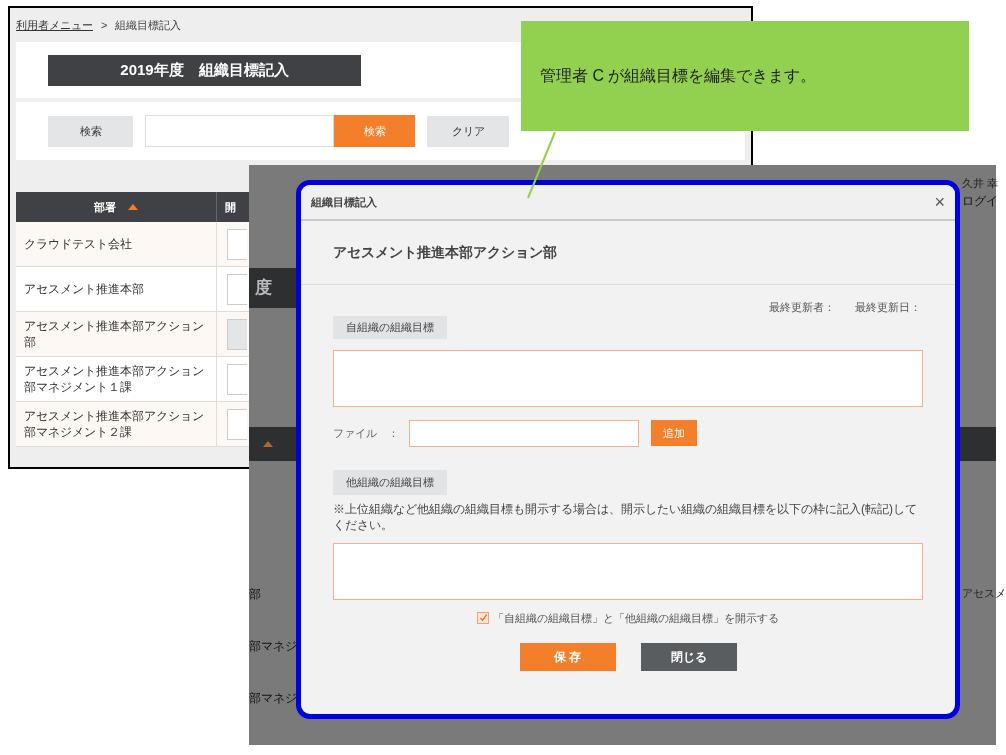 This screenshot has height=755, width=1006. Describe the element at coordinates (90, 131) in the screenshot. I see `search-label-button: 検索` at that location.